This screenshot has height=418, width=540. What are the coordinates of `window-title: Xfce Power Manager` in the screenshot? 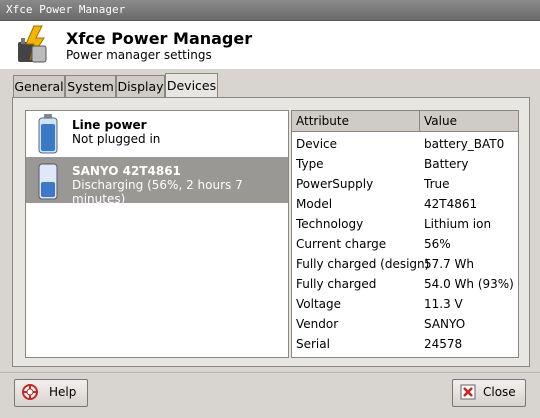 It's located at (66, 9).